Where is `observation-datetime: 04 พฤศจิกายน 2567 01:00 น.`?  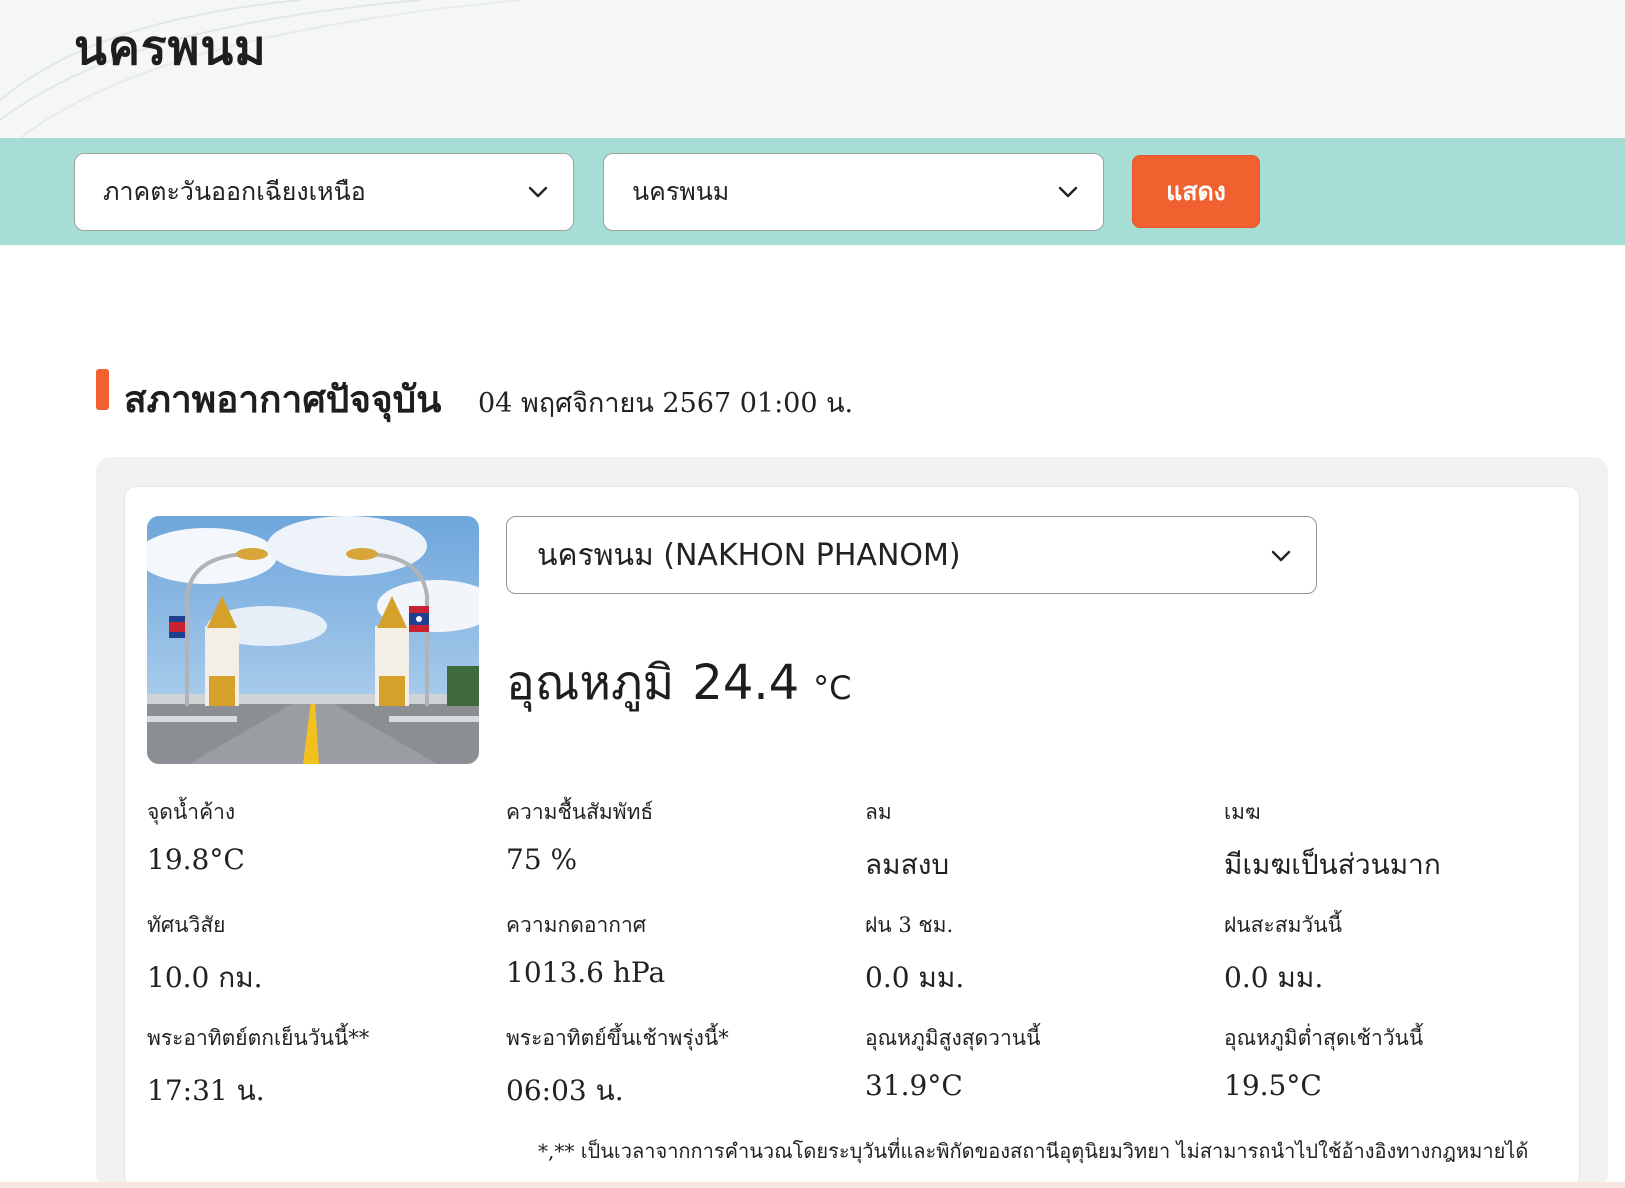 observation-datetime: 04 พฤศจิกายน 2567 01:00 น. is located at coordinates (666, 403).